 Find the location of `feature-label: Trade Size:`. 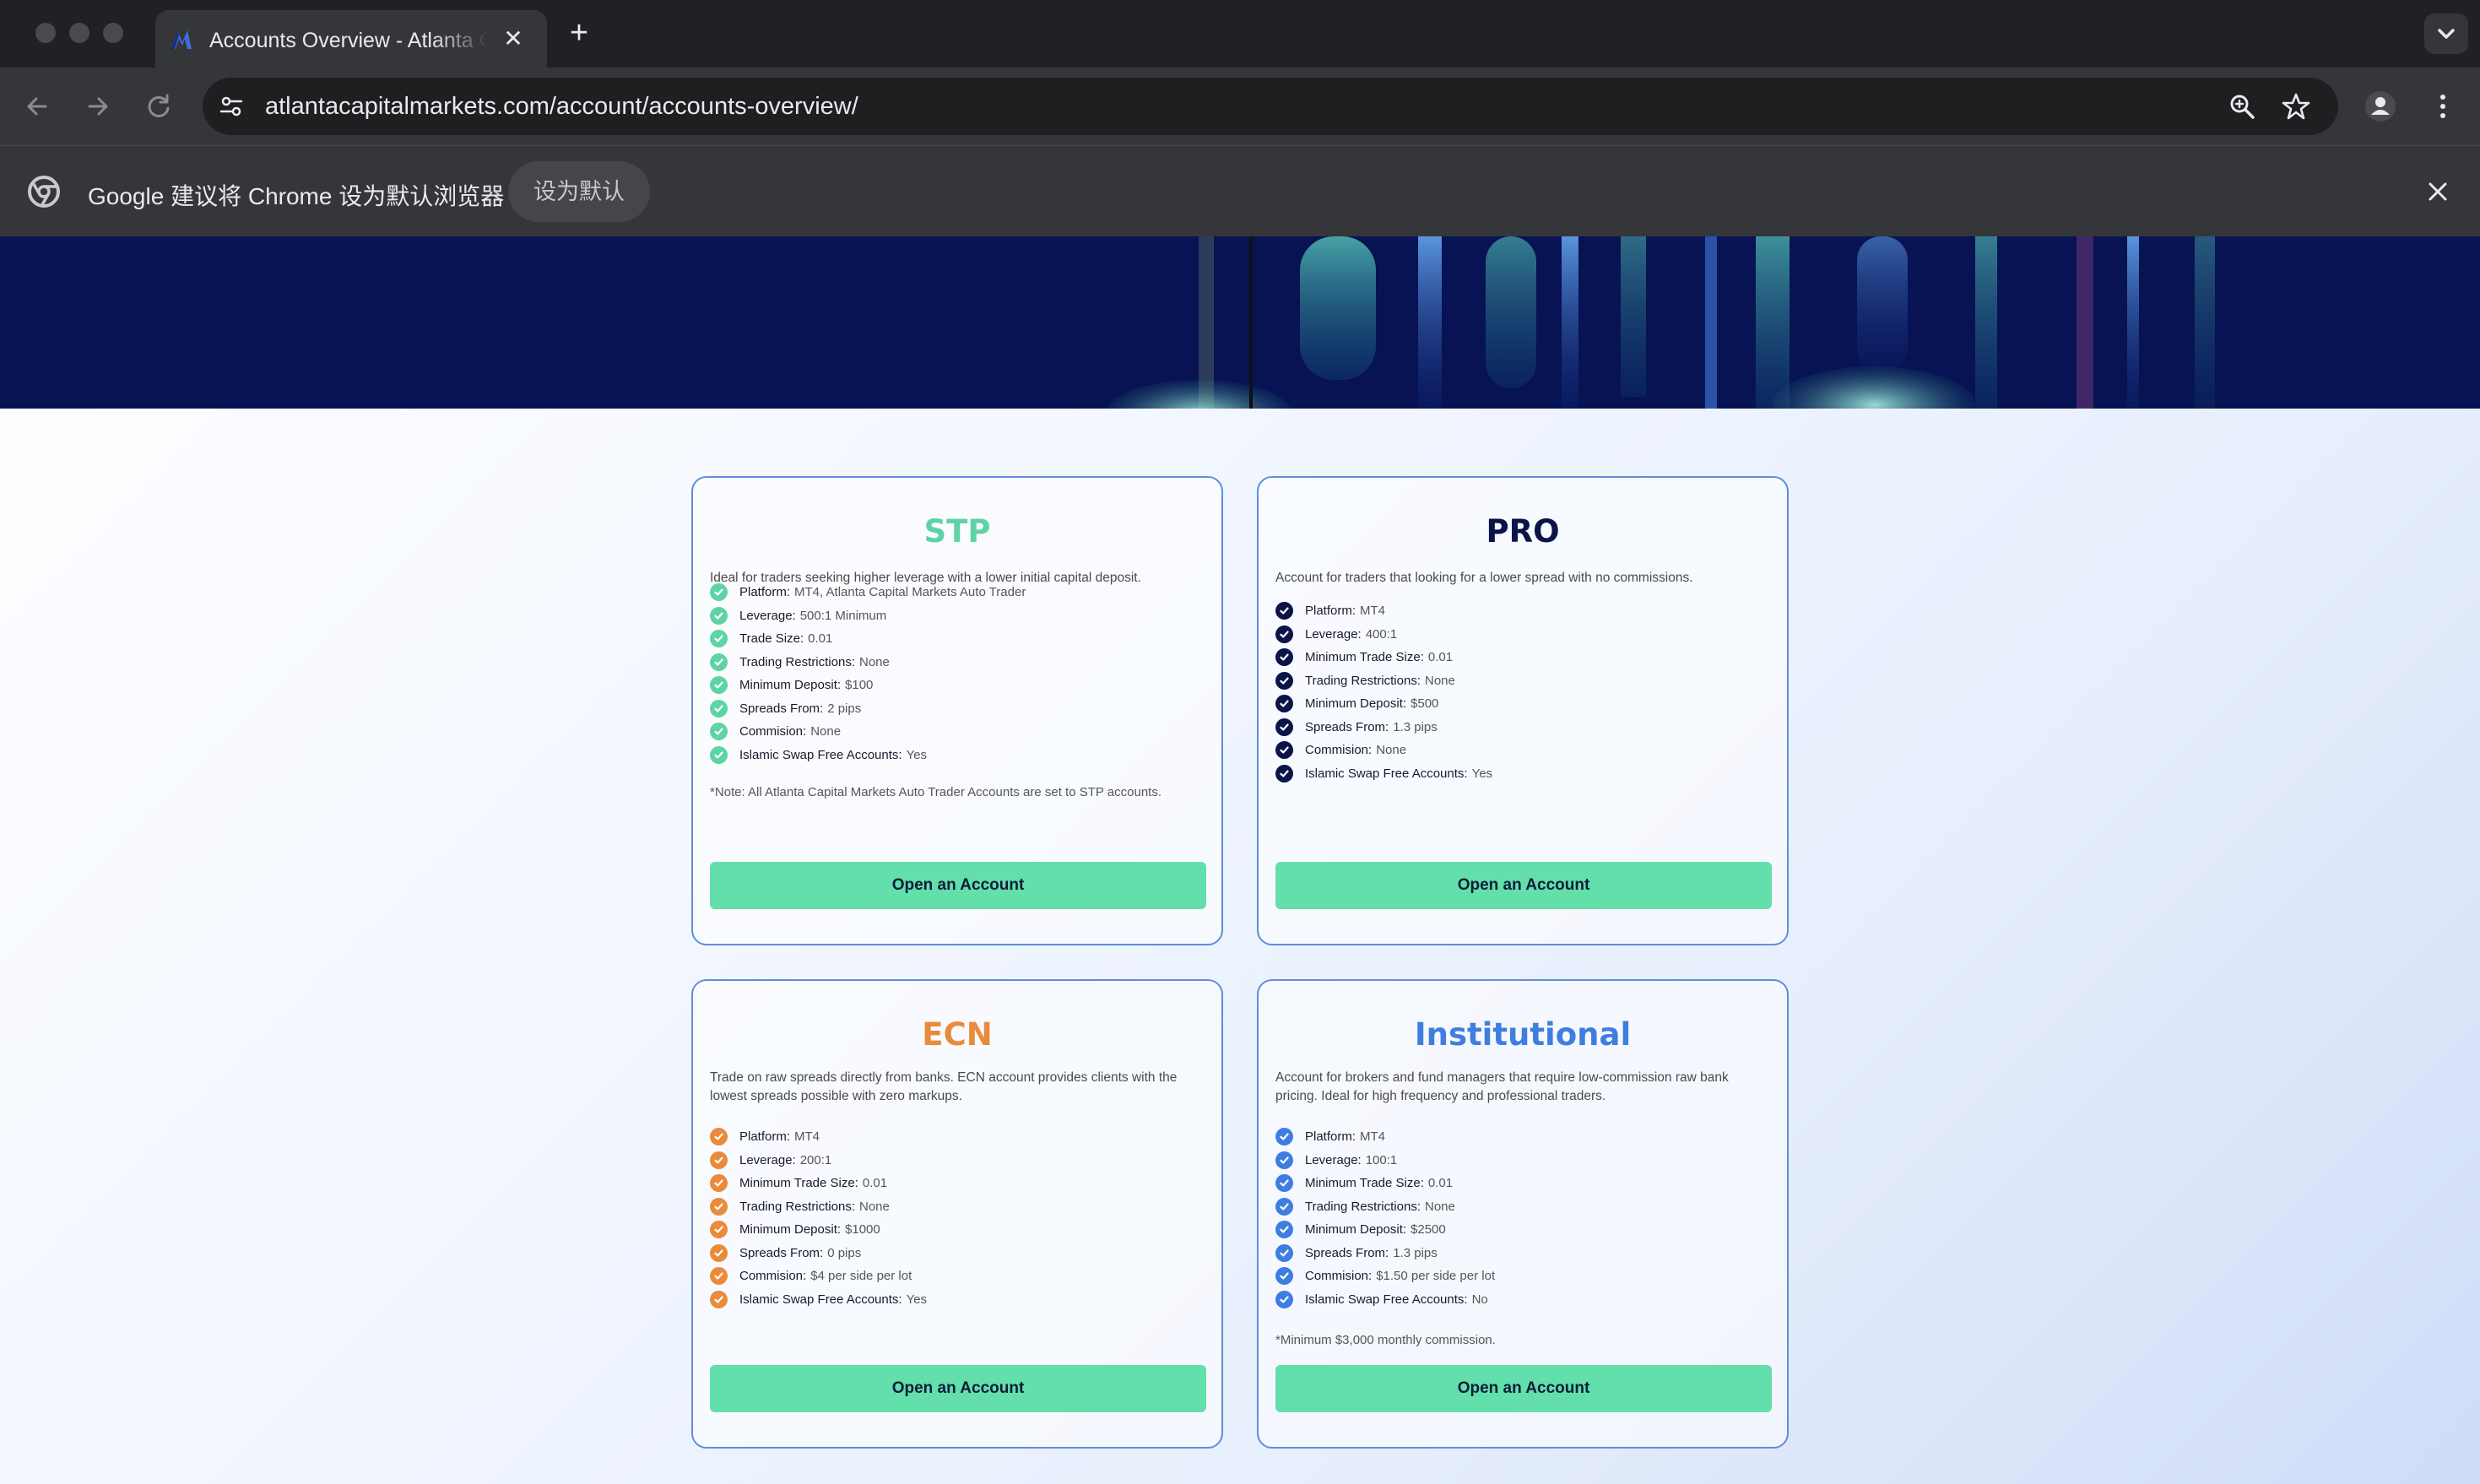

feature-label: Trade Size: is located at coordinates (771, 639).